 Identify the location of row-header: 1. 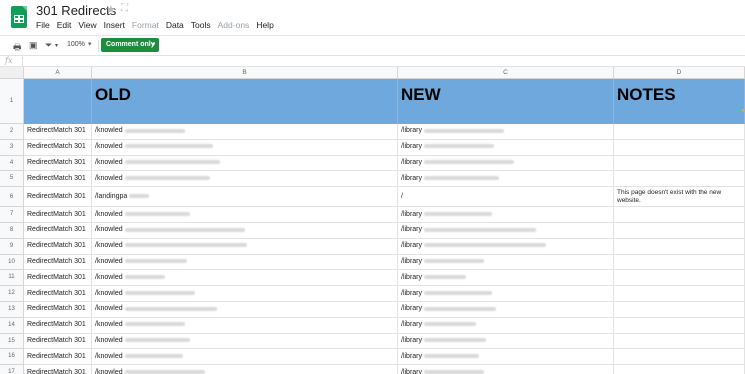
(12, 101).